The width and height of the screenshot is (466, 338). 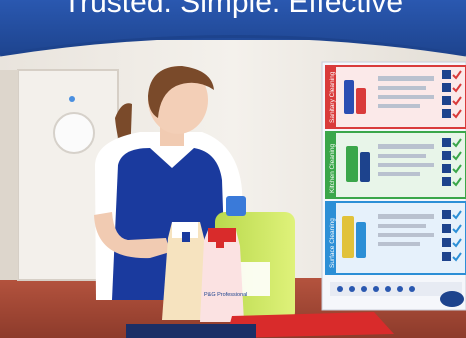 I want to click on door-sign, so click(x=72, y=99).